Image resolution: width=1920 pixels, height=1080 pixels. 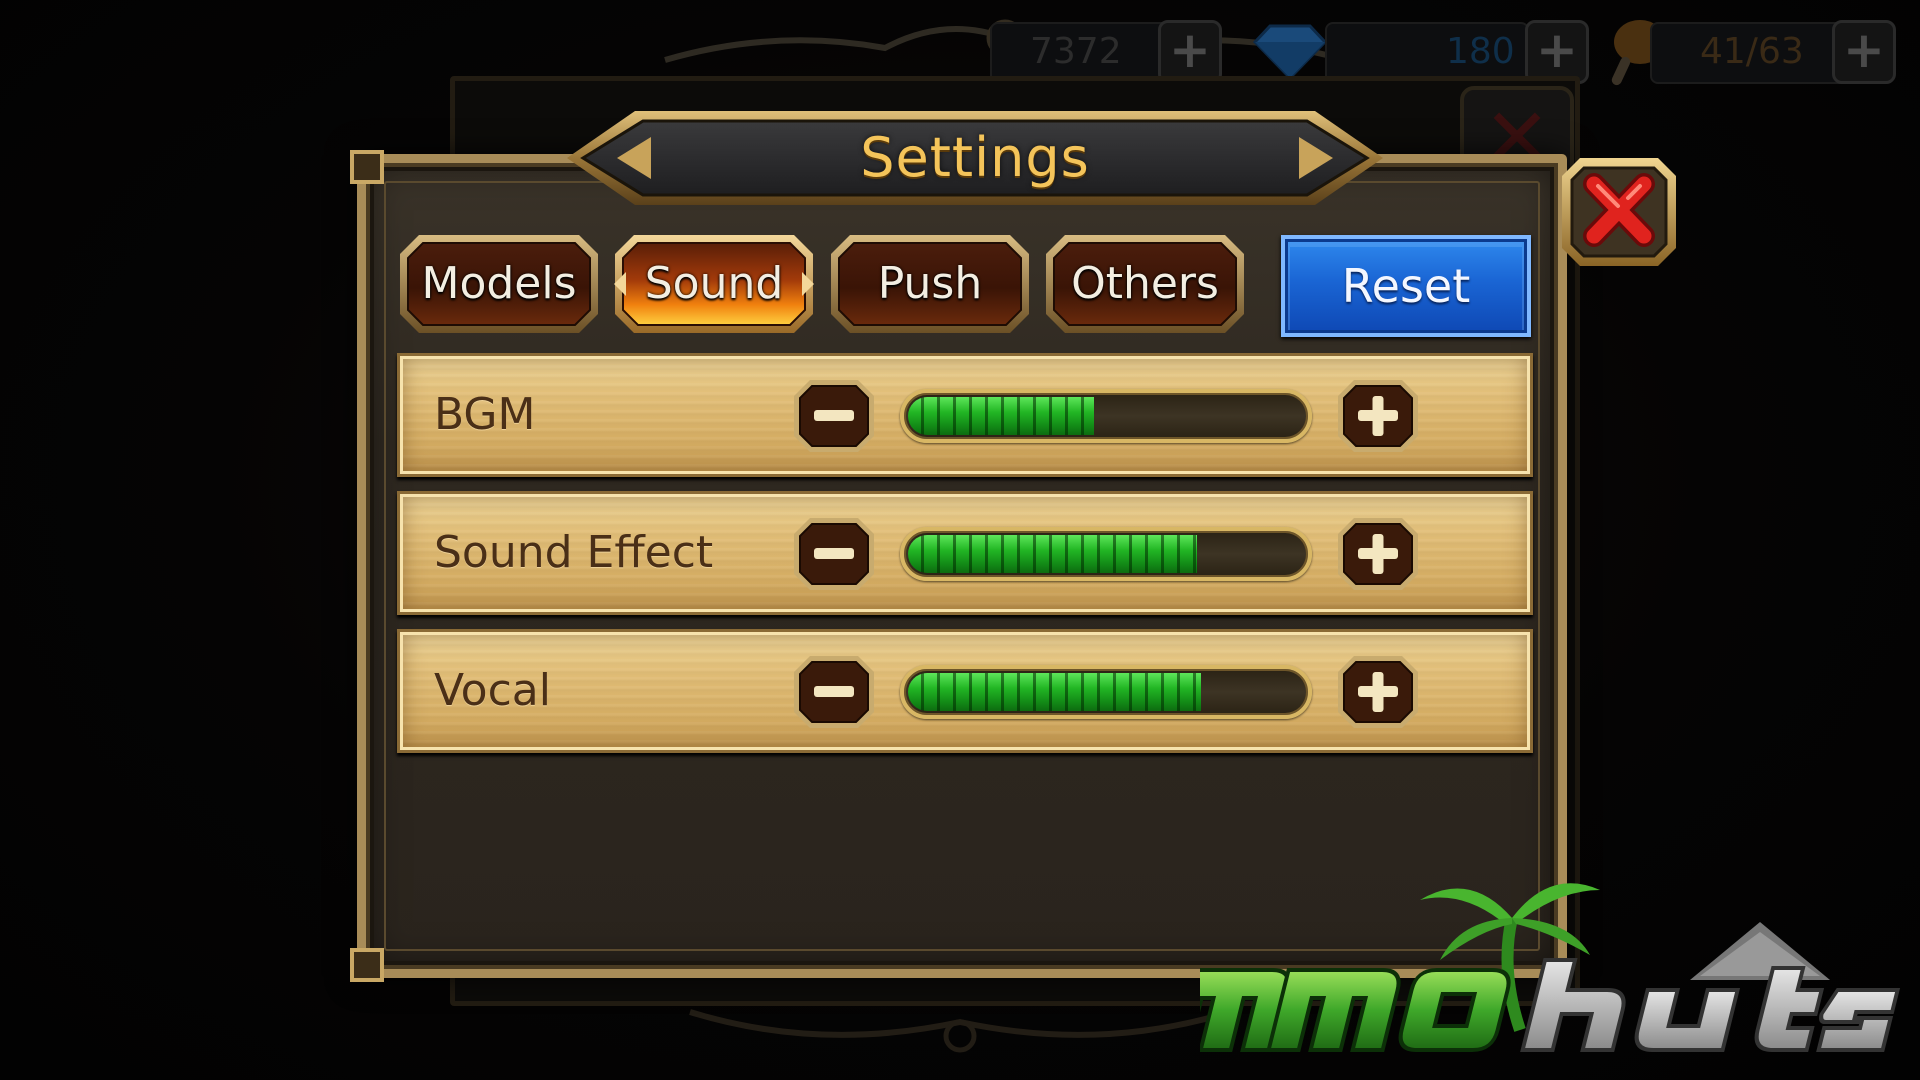 I want to click on panel-corner-bl, so click(x=367, y=965).